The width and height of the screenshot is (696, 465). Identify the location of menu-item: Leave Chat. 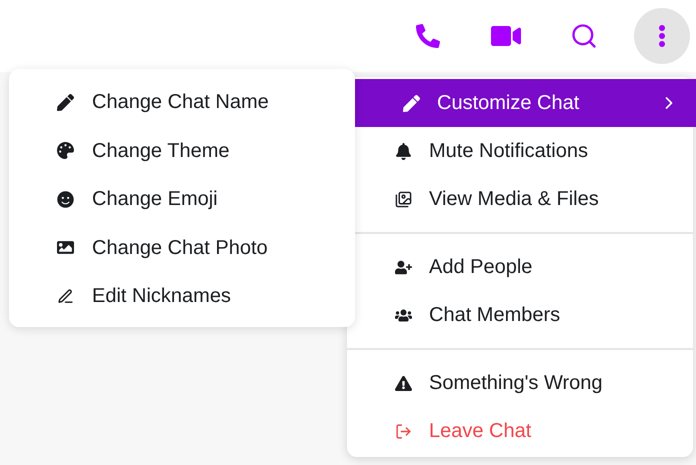
(520, 431).